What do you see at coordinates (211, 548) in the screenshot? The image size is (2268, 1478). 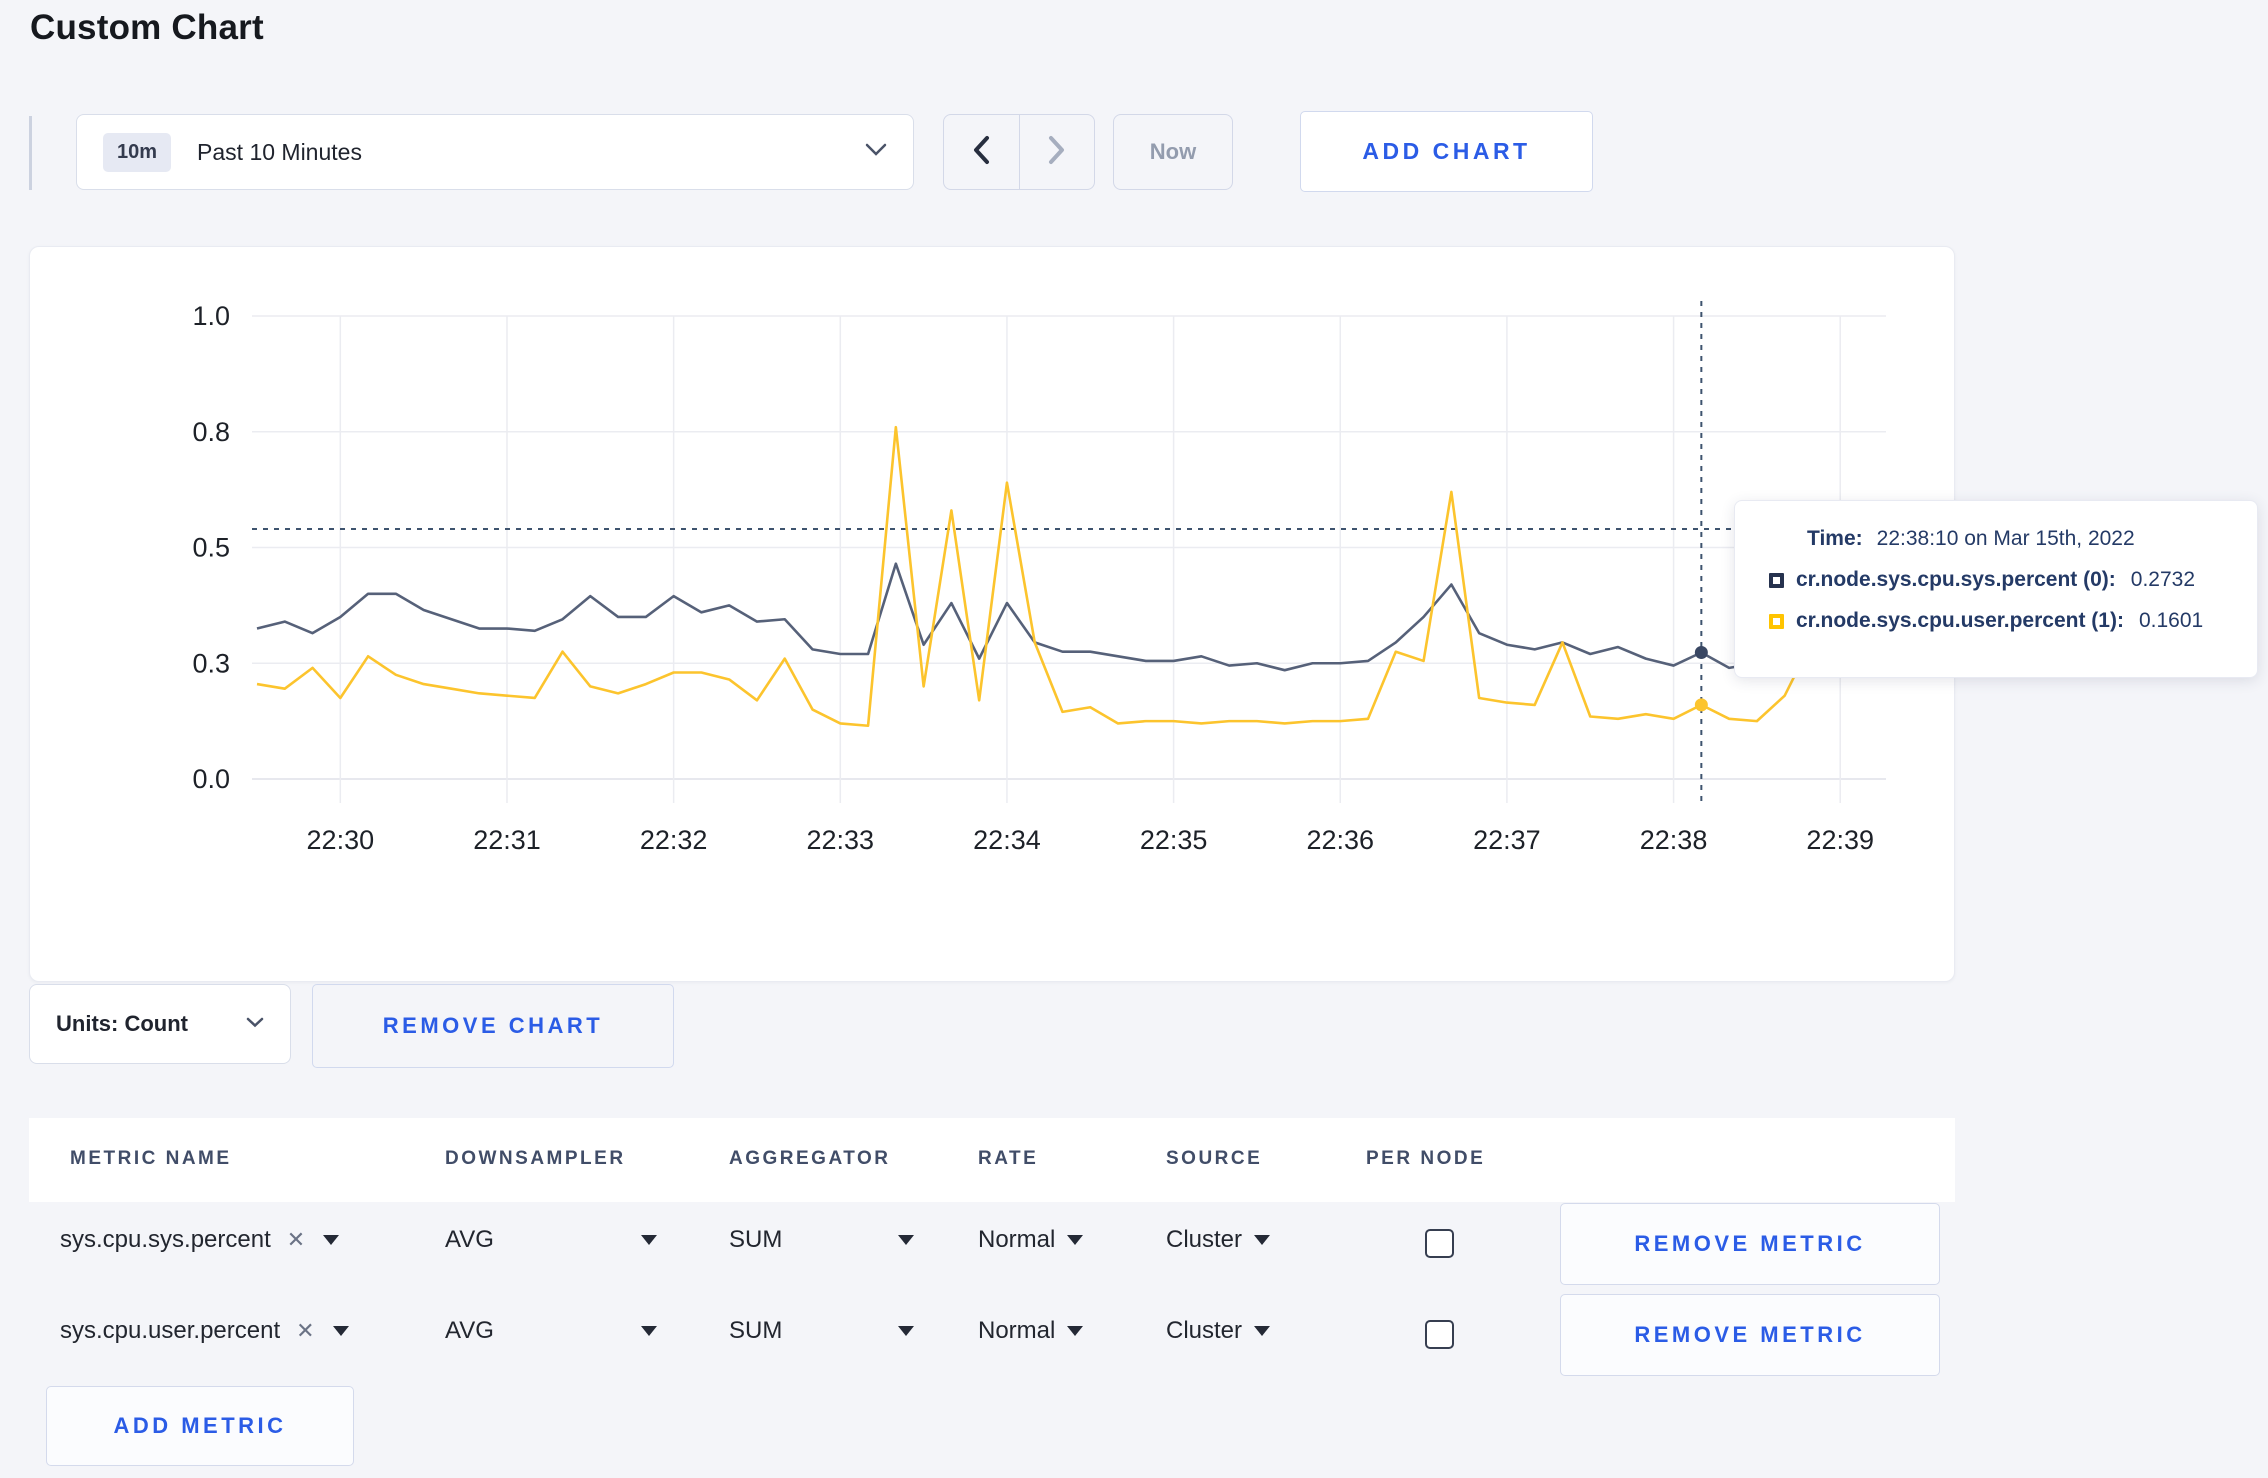 I see `svg-text: 0.5` at bounding box center [211, 548].